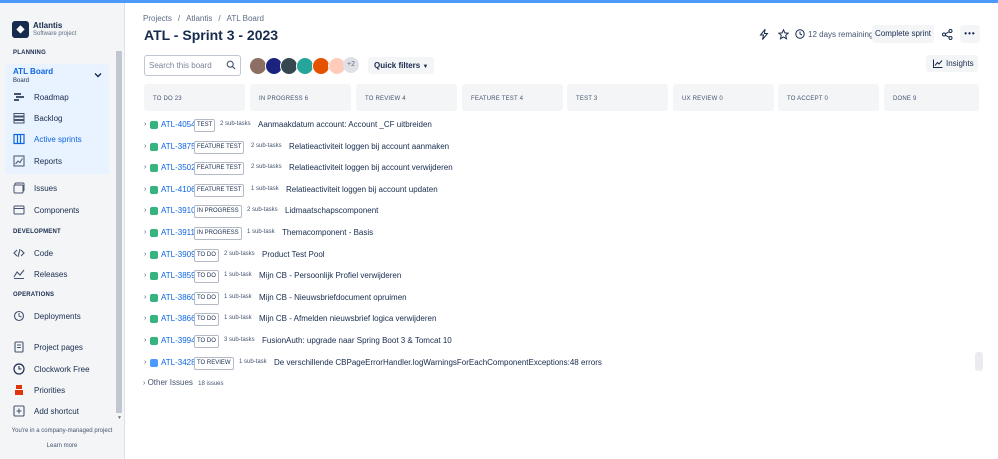 This screenshot has height=459, width=998. What do you see at coordinates (62, 446) in the screenshot?
I see `learn-more-link: Learn more` at bounding box center [62, 446].